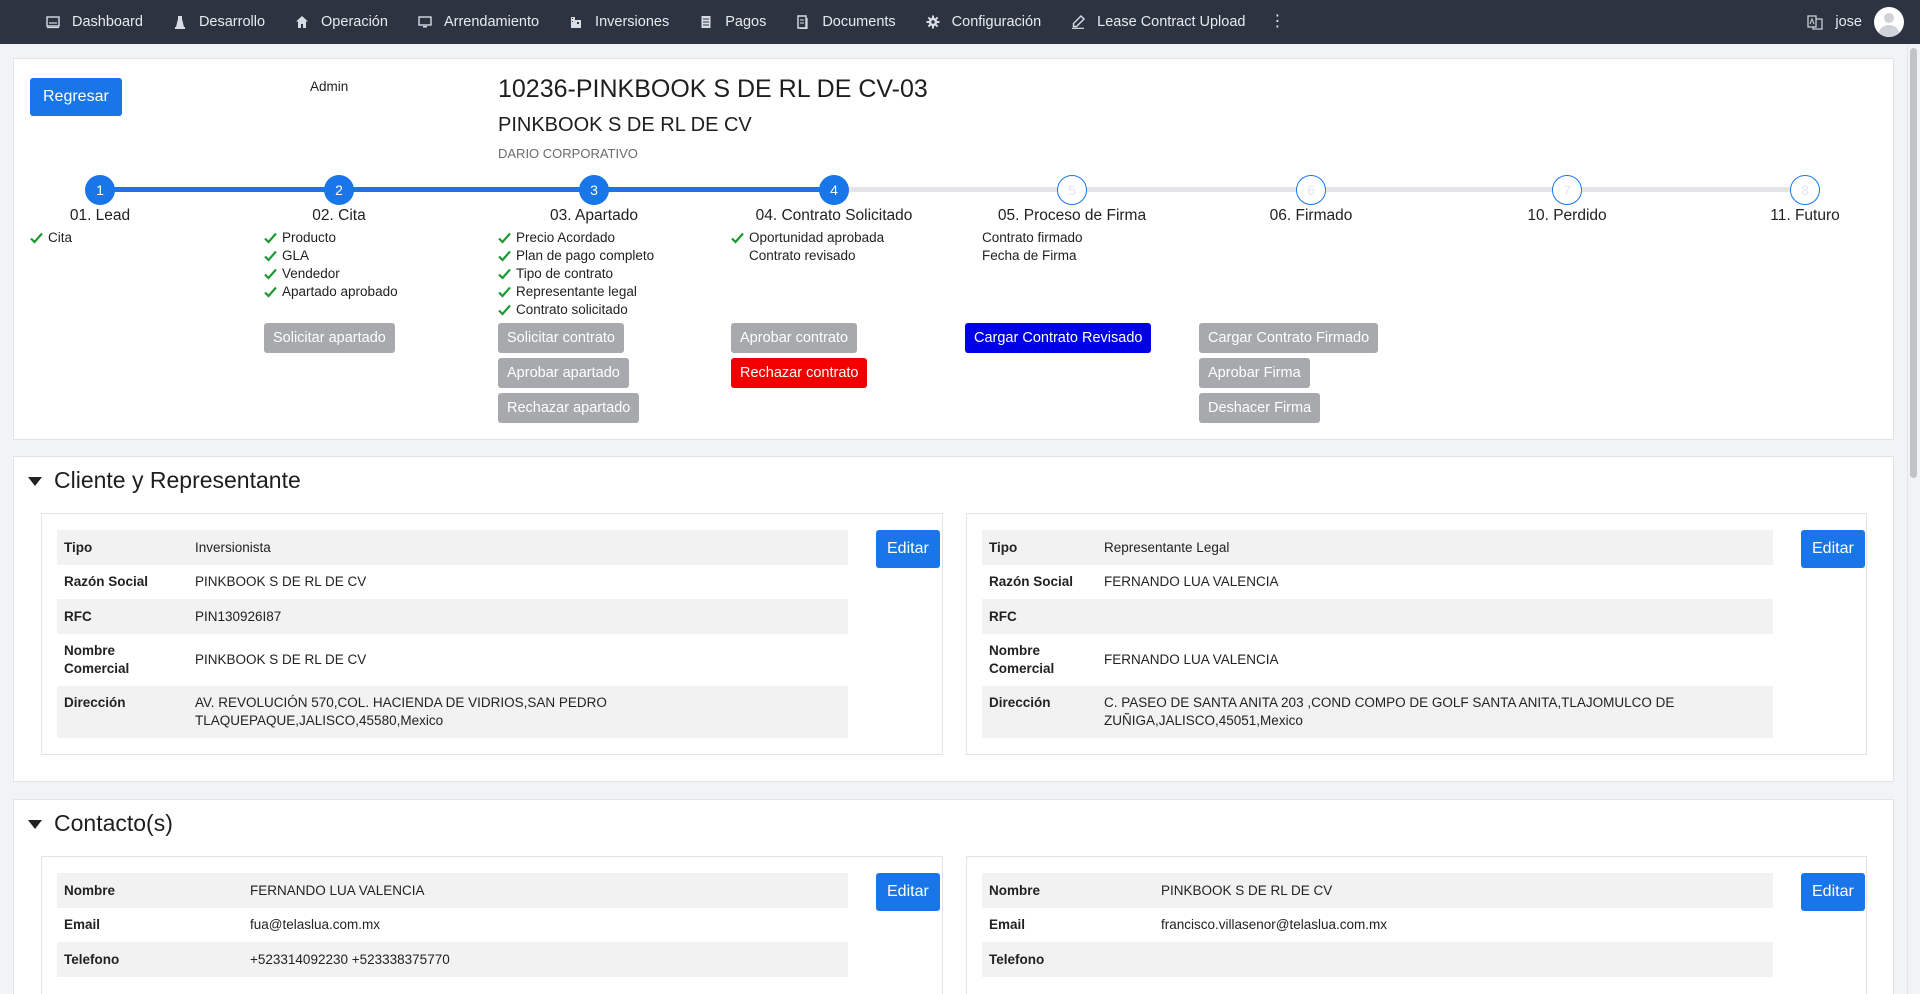 The width and height of the screenshot is (1920, 994). I want to click on stepper-progress-pending, so click(1326, 189).